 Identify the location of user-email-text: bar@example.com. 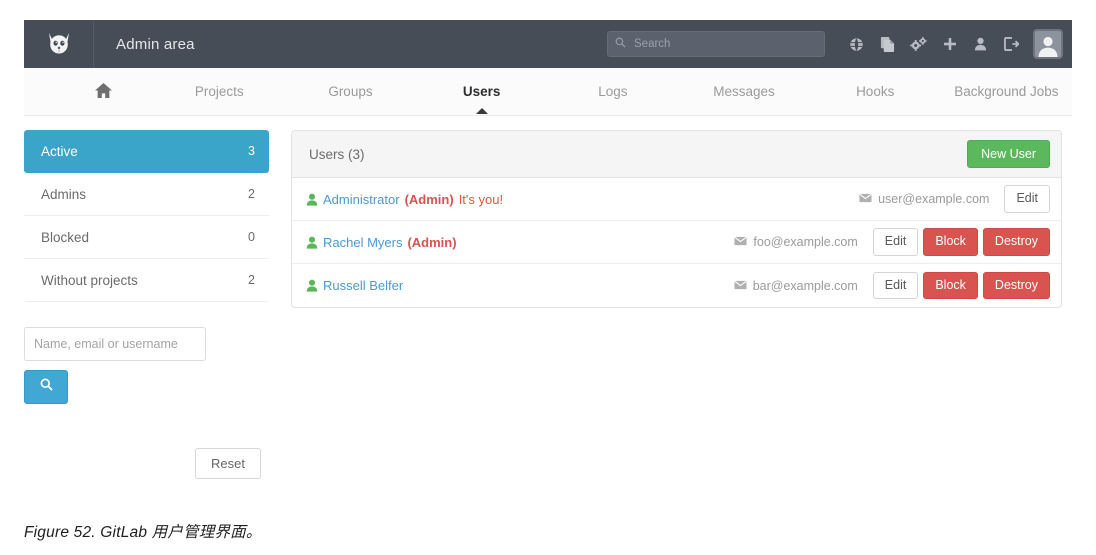
(805, 285).